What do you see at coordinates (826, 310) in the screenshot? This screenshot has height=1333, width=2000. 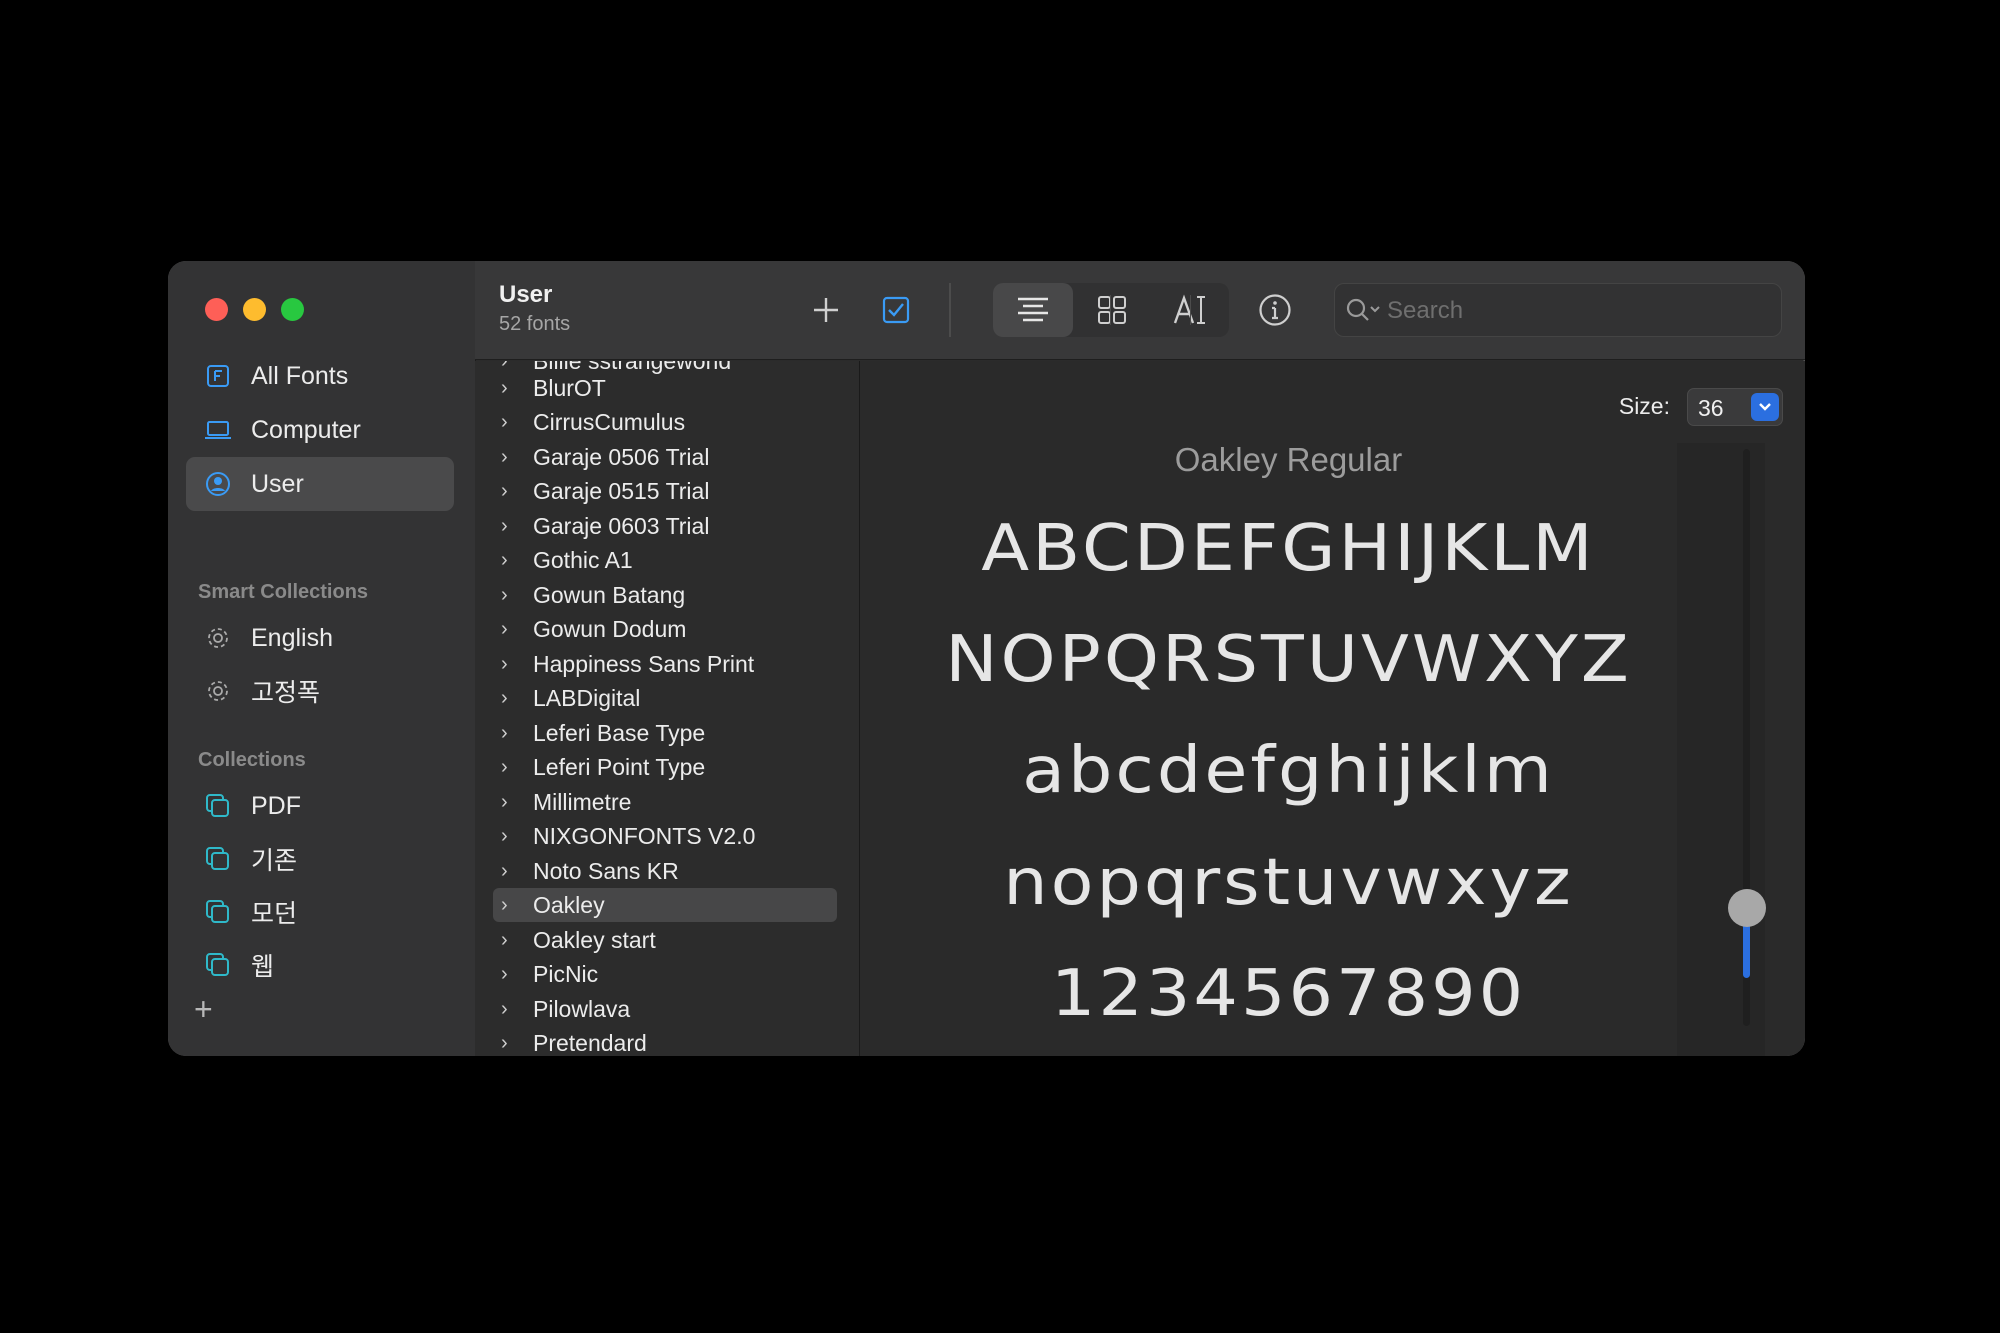 I see `add-font-button` at bounding box center [826, 310].